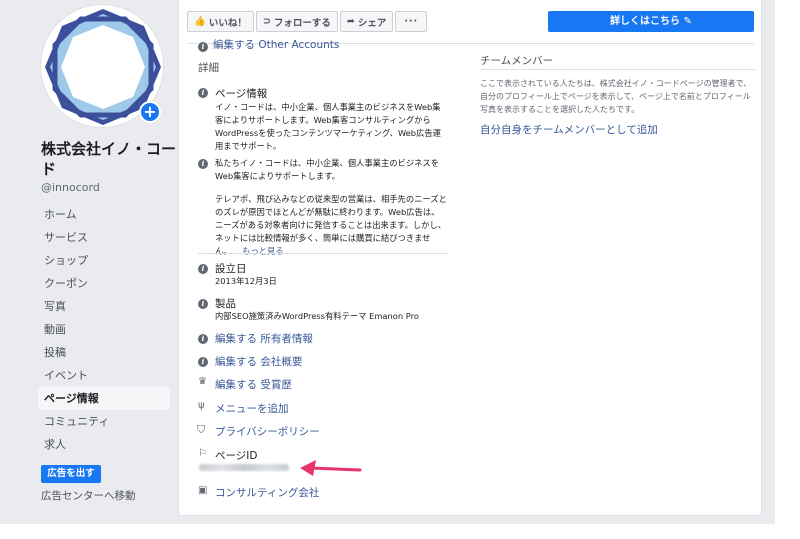 The width and height of the screenshot is (800, 539). I want to click on products-value: 内部SEO施策済みWordPress有料テーマ Emanon Pro, so click(317, 316).